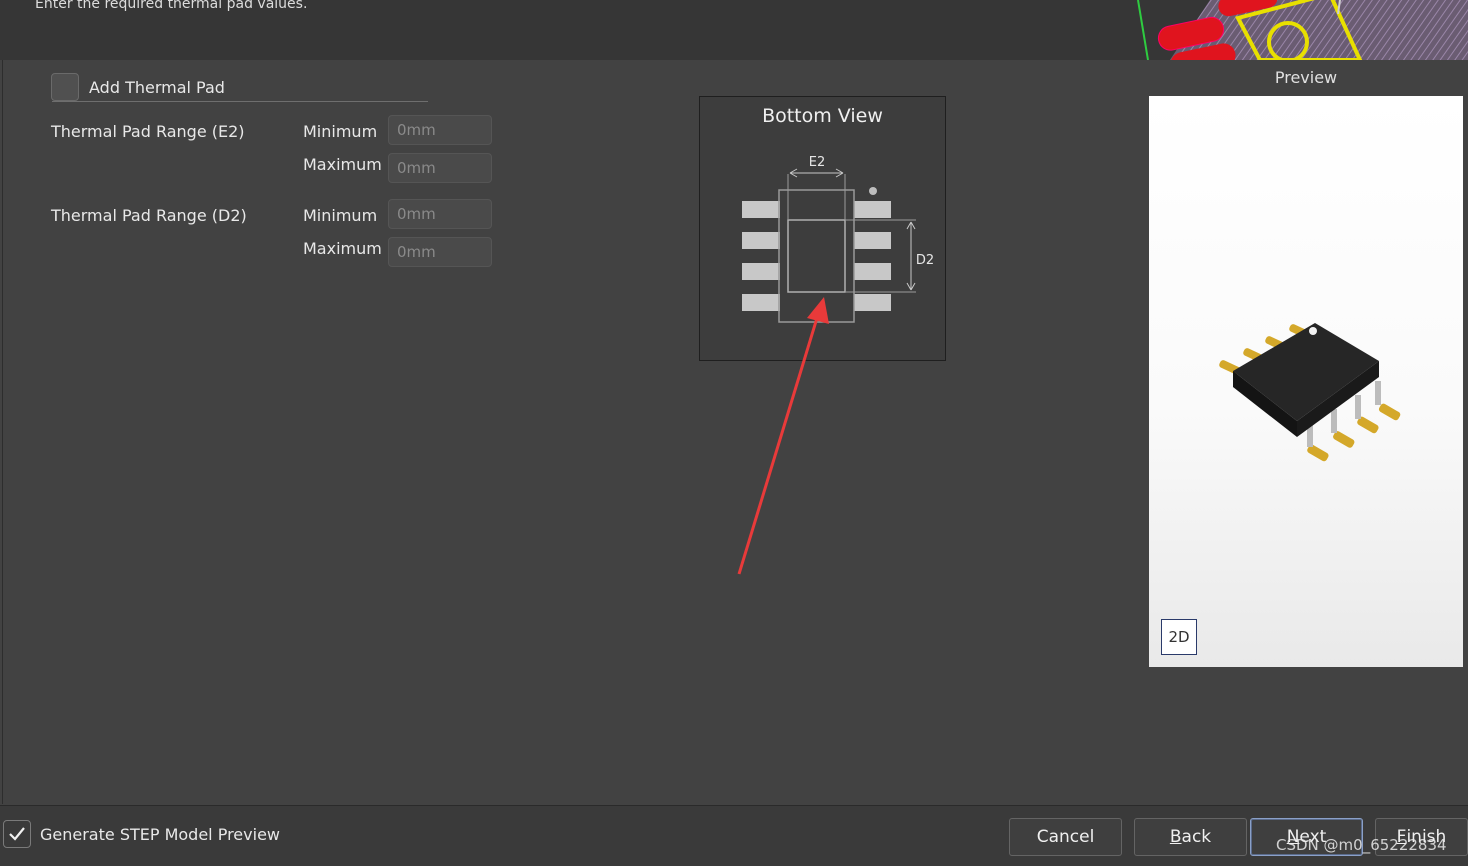  Describe the element at coordinates (817, 162) in the screenshot. I see `e2-dimension-label: E2` at that location.